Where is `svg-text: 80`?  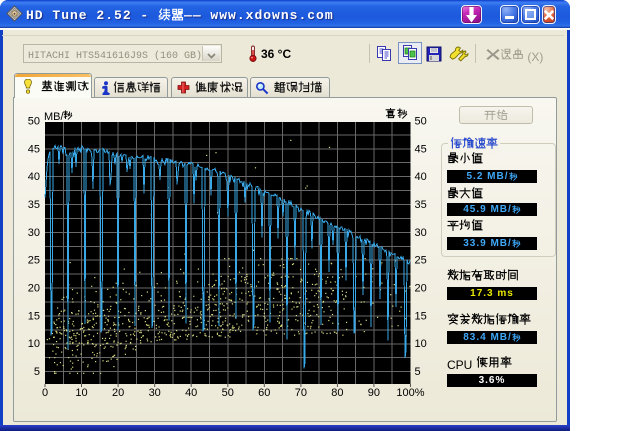
svg-text: 80 is located at coordinates (337, 393).